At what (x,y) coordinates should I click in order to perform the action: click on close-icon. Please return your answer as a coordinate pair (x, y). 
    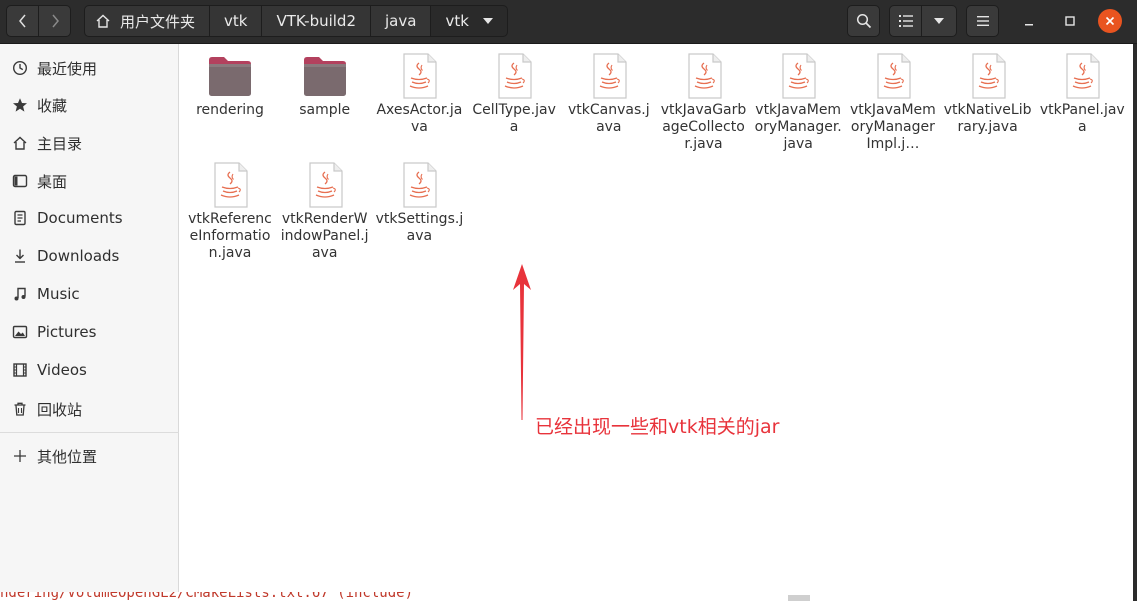
    Looking at the image, I should click on (1110, 21).